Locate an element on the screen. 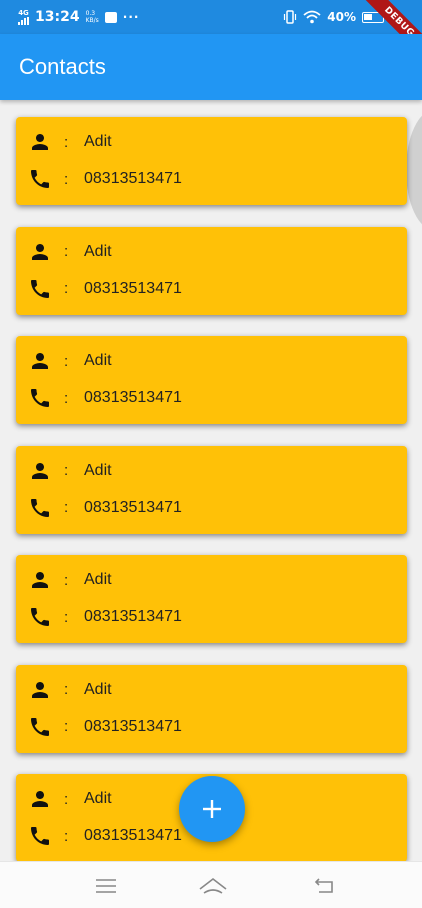 This screenshot has height=908, width=422. network-type: 4G is located at coordinates (23, 12).